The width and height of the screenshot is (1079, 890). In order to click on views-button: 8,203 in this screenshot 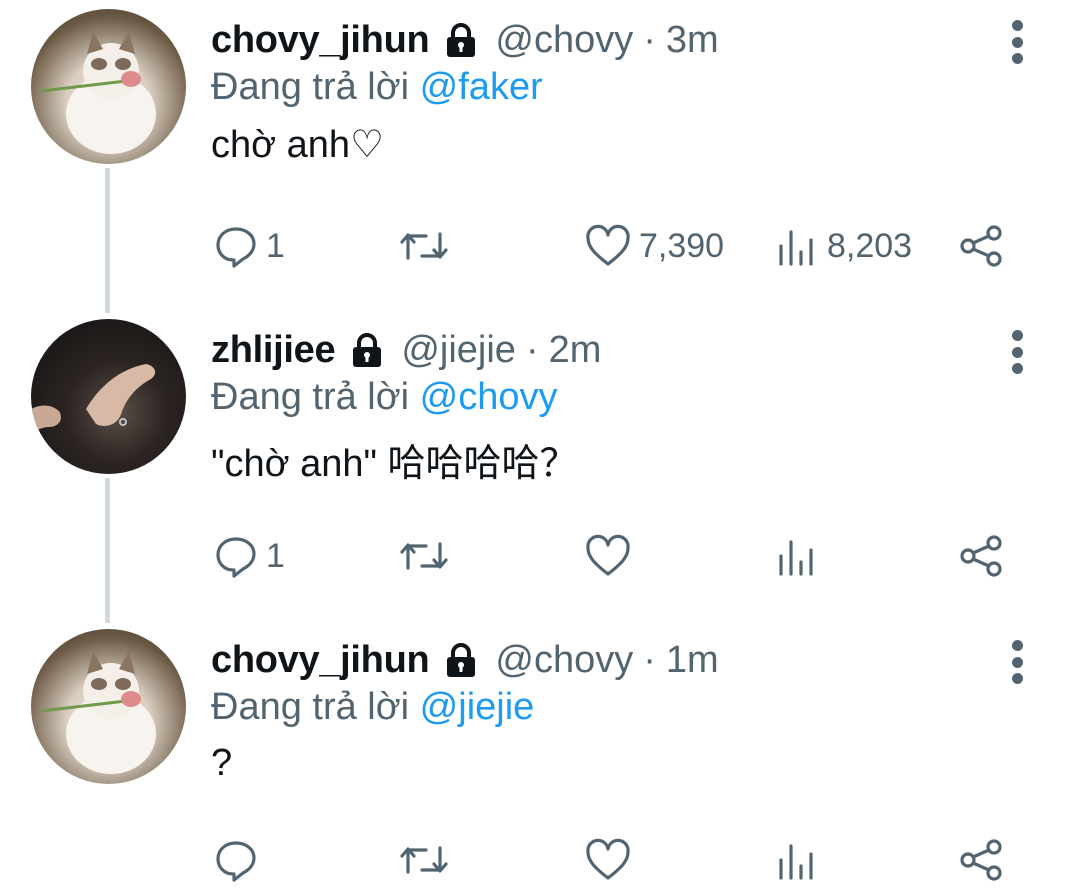, I will do `click(843, 246)`.